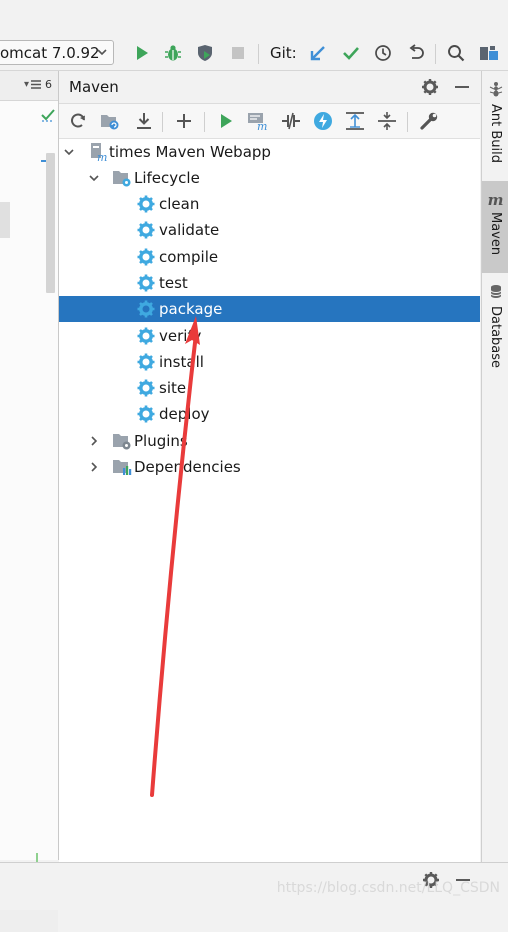  I want to click on tab-maven: m Maven, so click(495, 227).